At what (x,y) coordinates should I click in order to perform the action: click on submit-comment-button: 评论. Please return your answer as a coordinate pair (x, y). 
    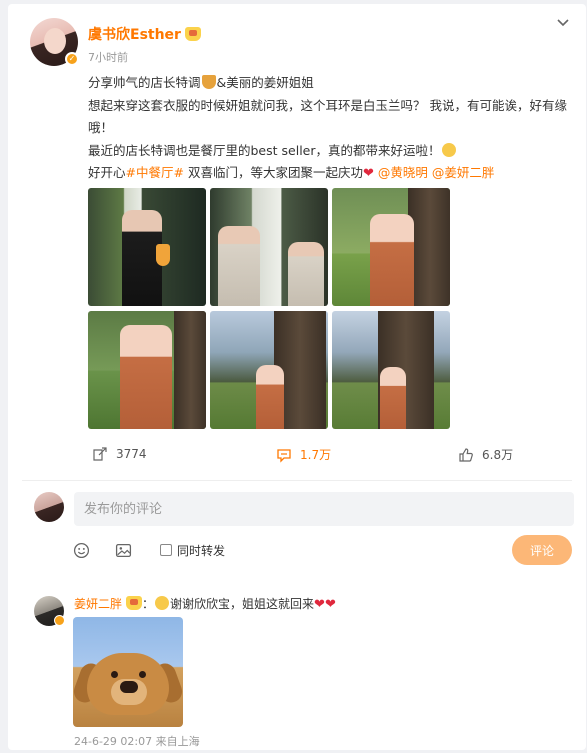
    Looking at the image, I should click on (542, 550).